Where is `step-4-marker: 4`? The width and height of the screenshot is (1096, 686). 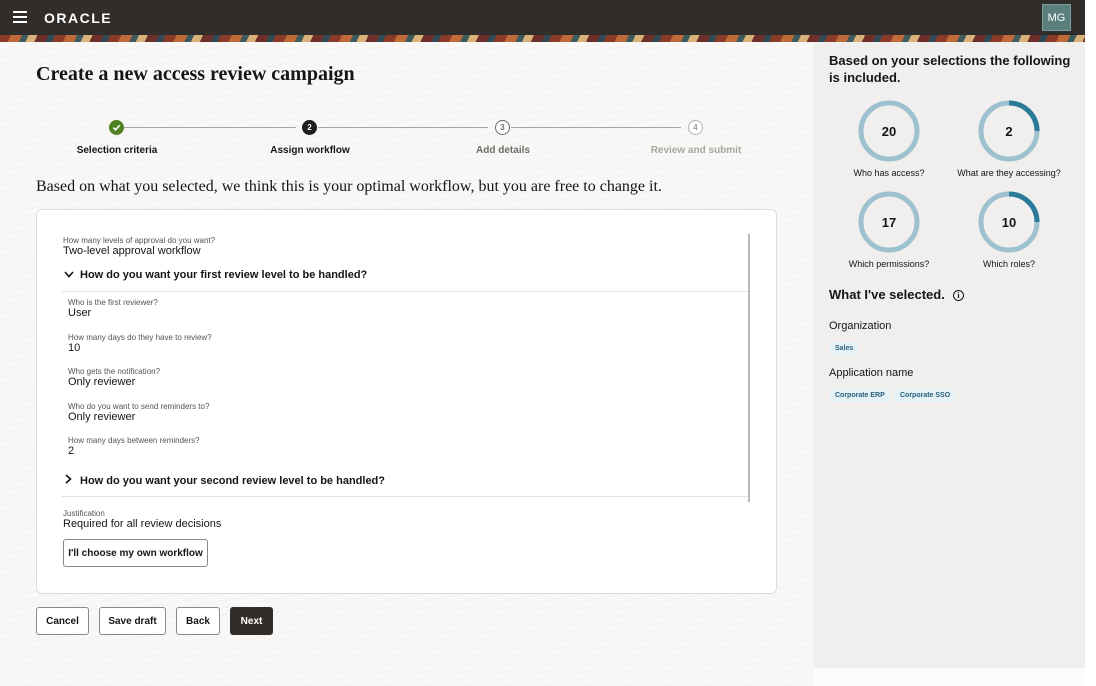
step-4-marker: 4 is located at coordinates (695, 127).